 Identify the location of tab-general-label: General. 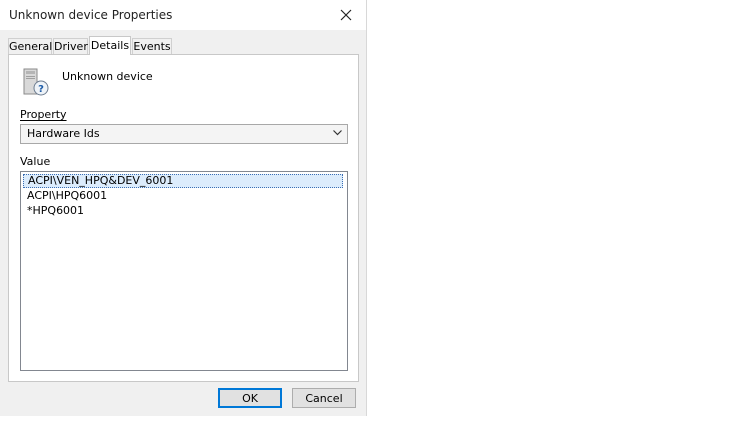
(31, 46).